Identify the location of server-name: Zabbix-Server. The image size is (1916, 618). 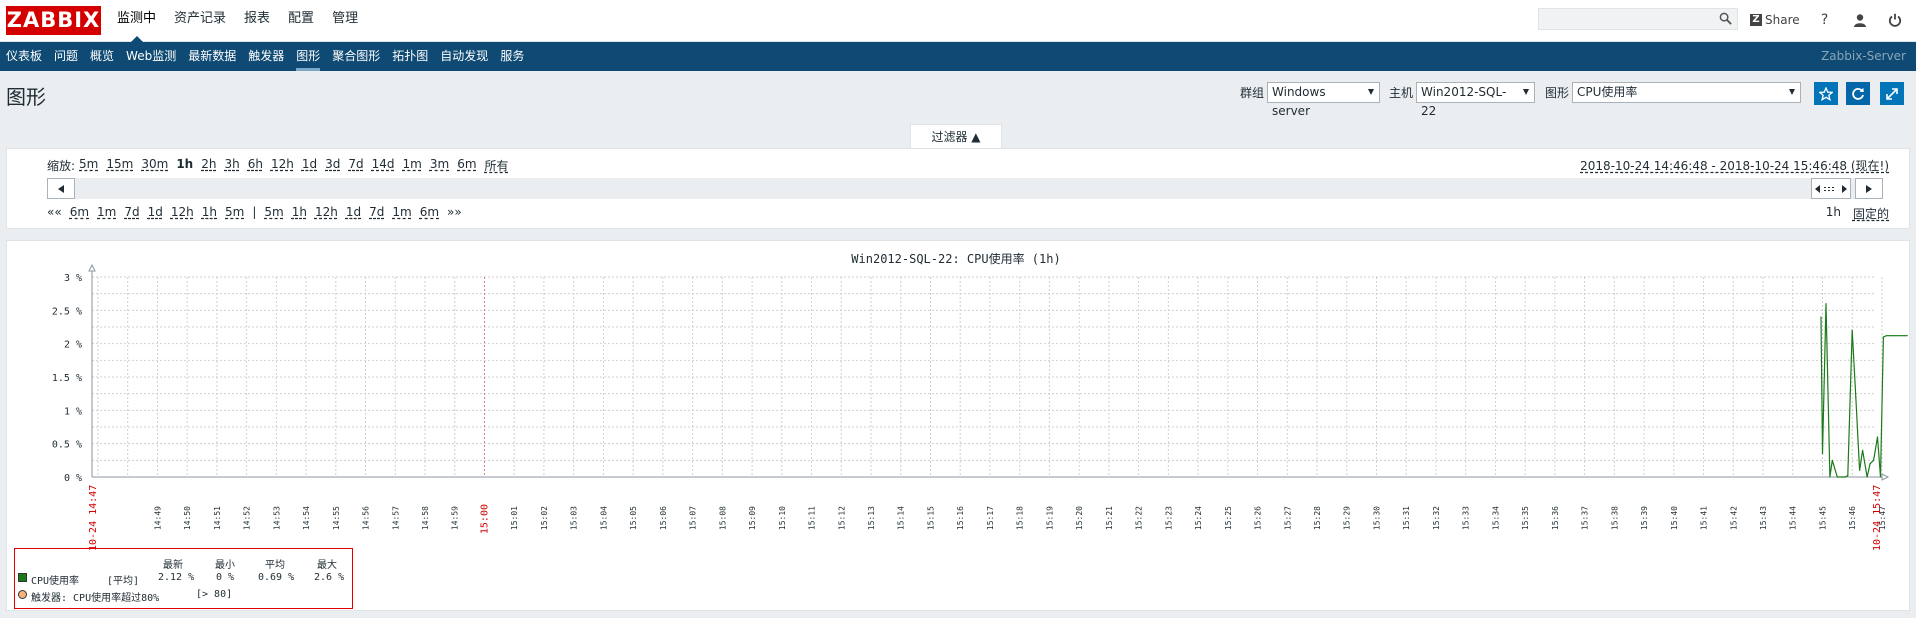
(1863, 56).